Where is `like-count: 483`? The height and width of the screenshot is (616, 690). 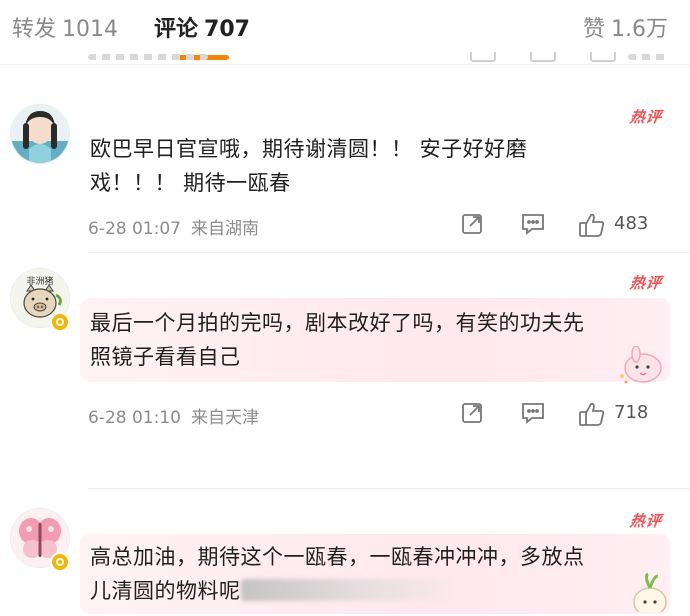
like-count: 483 is located at coordinates (631, 223).